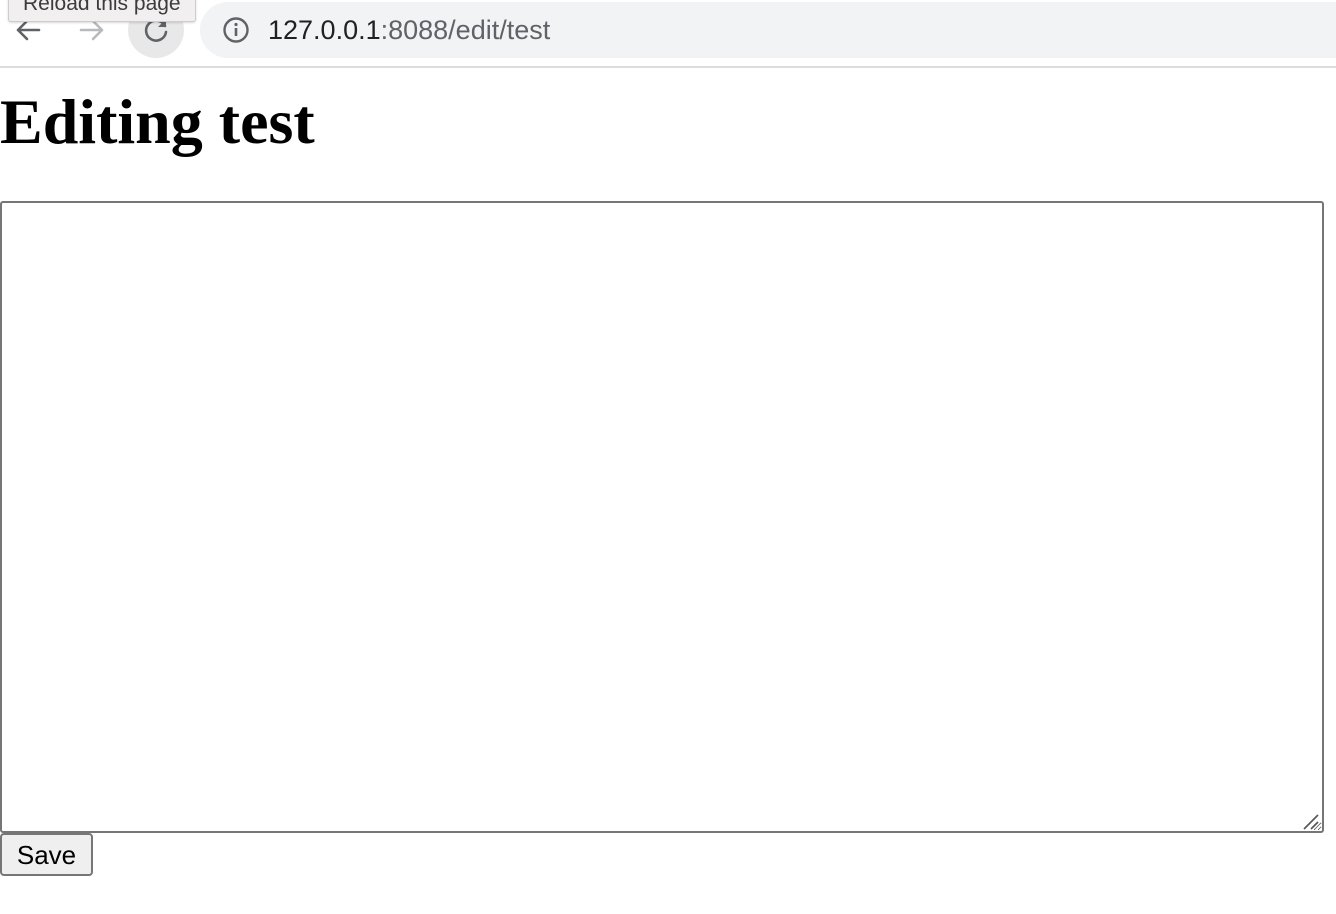 The image size is (1336, 914). What do you see at coordinates (157, 121) in the screenshot?
I see `page-title: Editing test` at bounding box center [157, 121].